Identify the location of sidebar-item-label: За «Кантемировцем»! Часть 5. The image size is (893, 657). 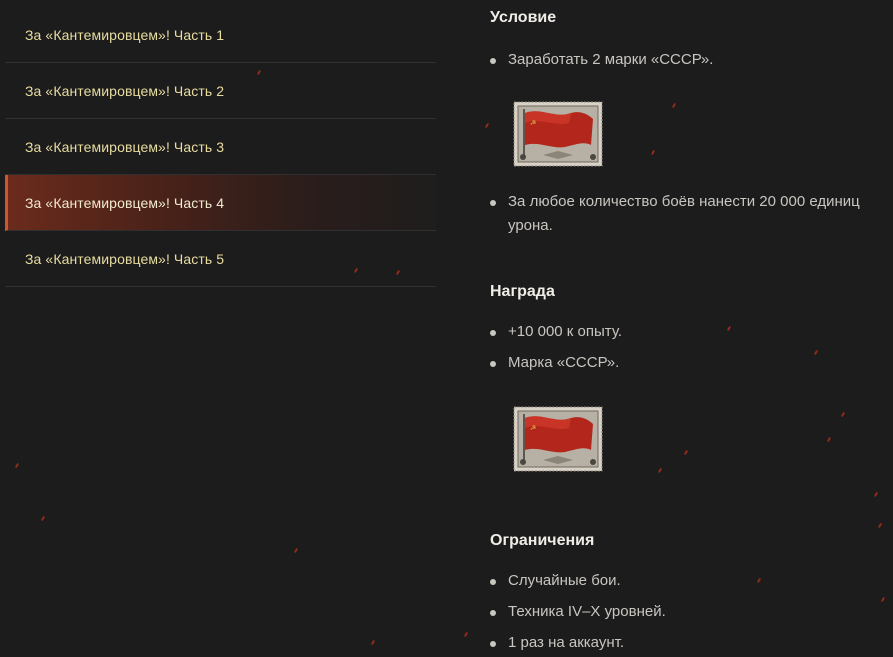
(125, 258).